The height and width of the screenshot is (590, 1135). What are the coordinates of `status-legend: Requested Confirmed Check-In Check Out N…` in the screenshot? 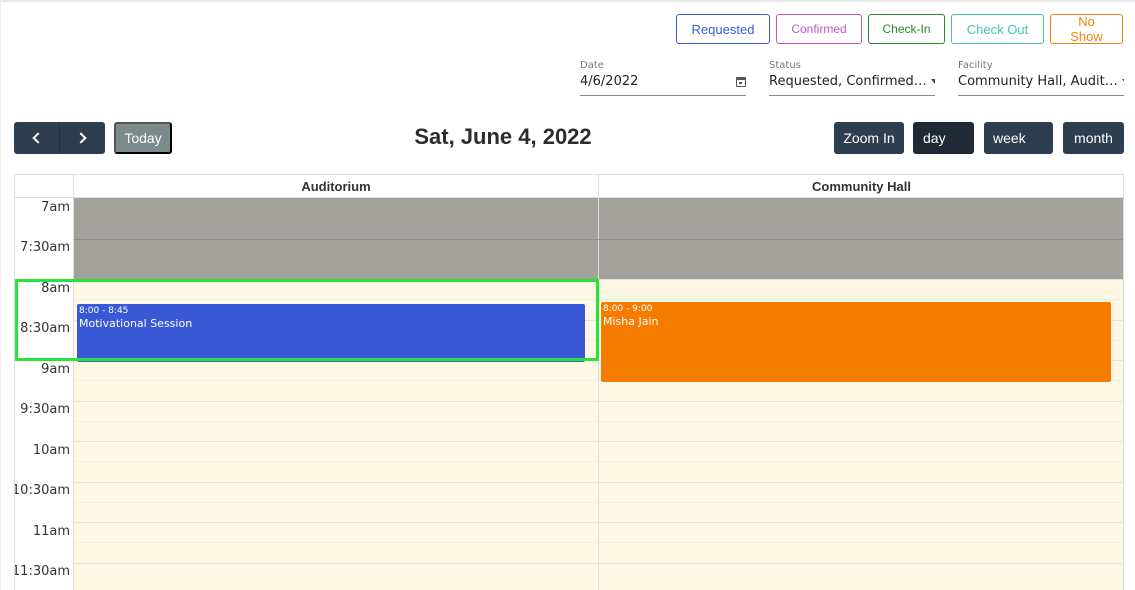 It's located at (899, 29).